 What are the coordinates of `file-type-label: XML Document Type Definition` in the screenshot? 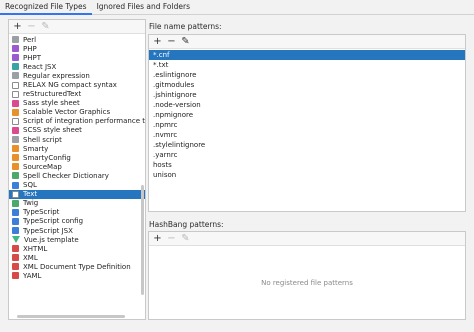 It's located at (77, 266).